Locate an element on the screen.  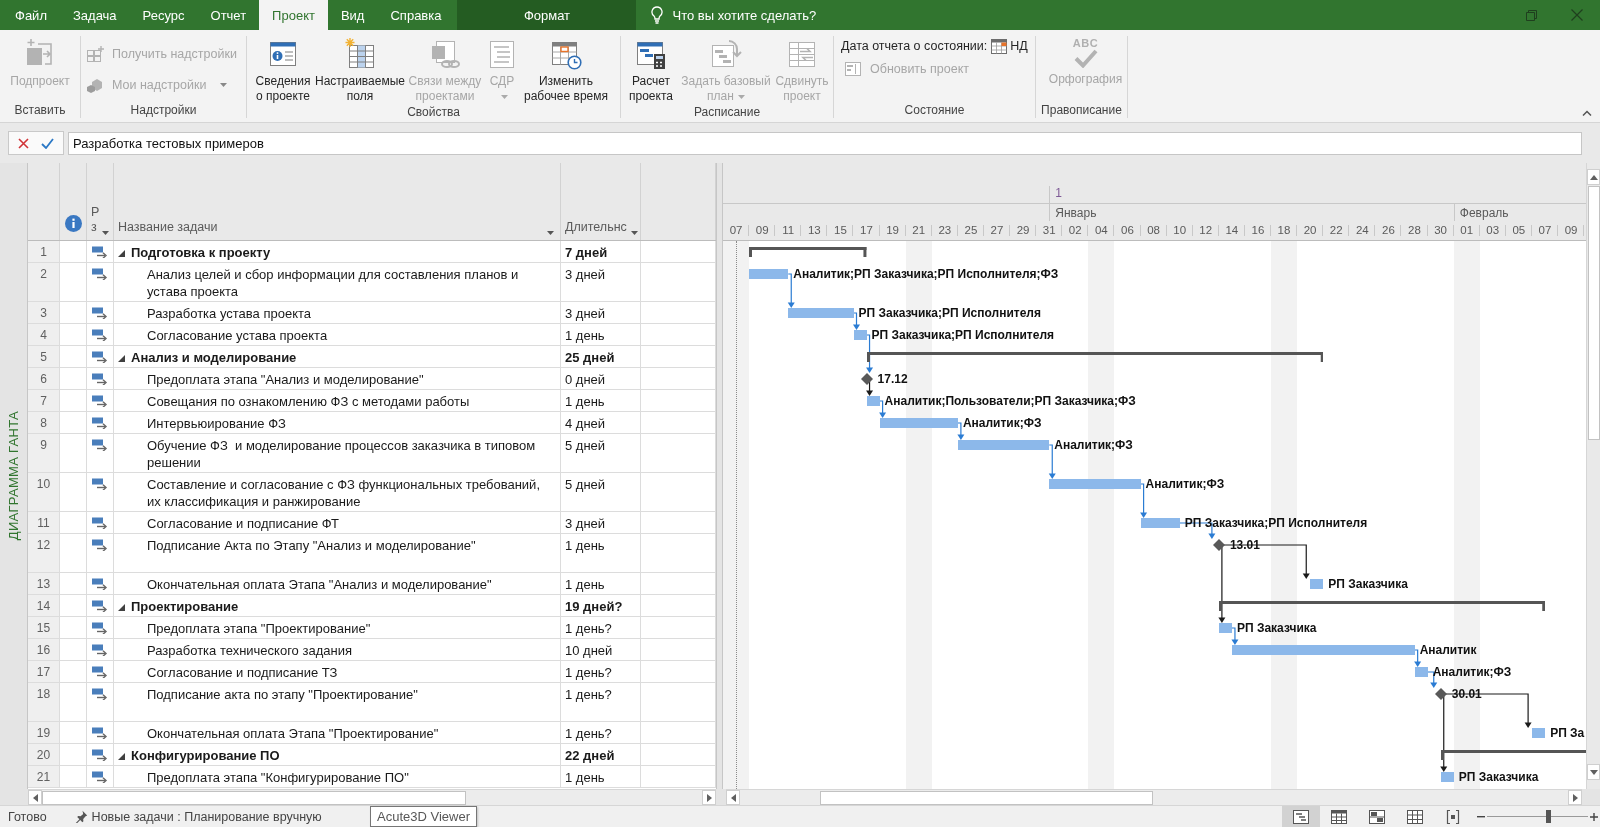
task-name: Окончательная оплата Этапа "Анализ и моделирование" is located at coordinates (319, 584).